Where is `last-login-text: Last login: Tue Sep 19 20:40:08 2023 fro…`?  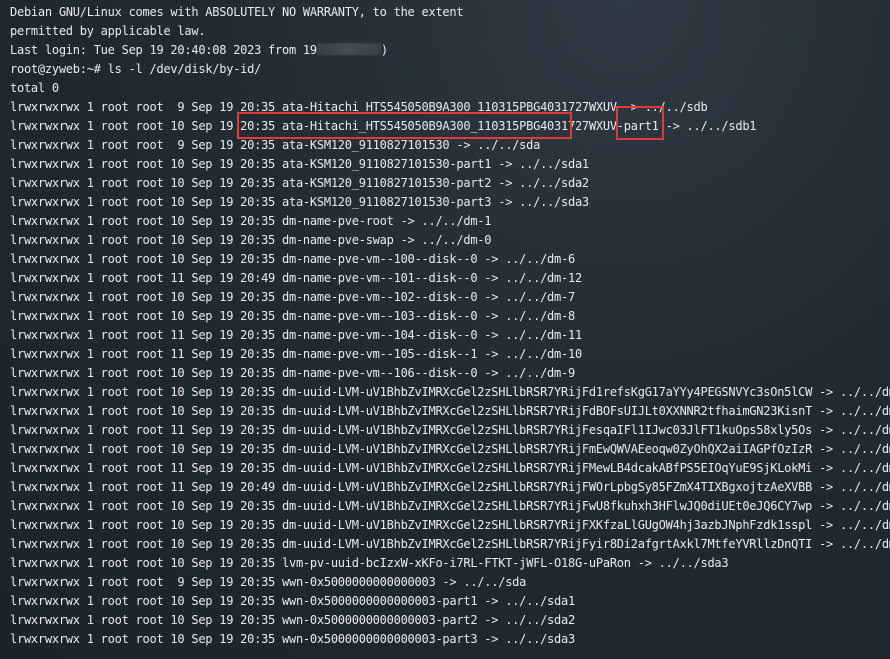
last-login-text: Last login: Tue Sep 19 20:40:08 2023 fro… is located at coordinates (163, 50).